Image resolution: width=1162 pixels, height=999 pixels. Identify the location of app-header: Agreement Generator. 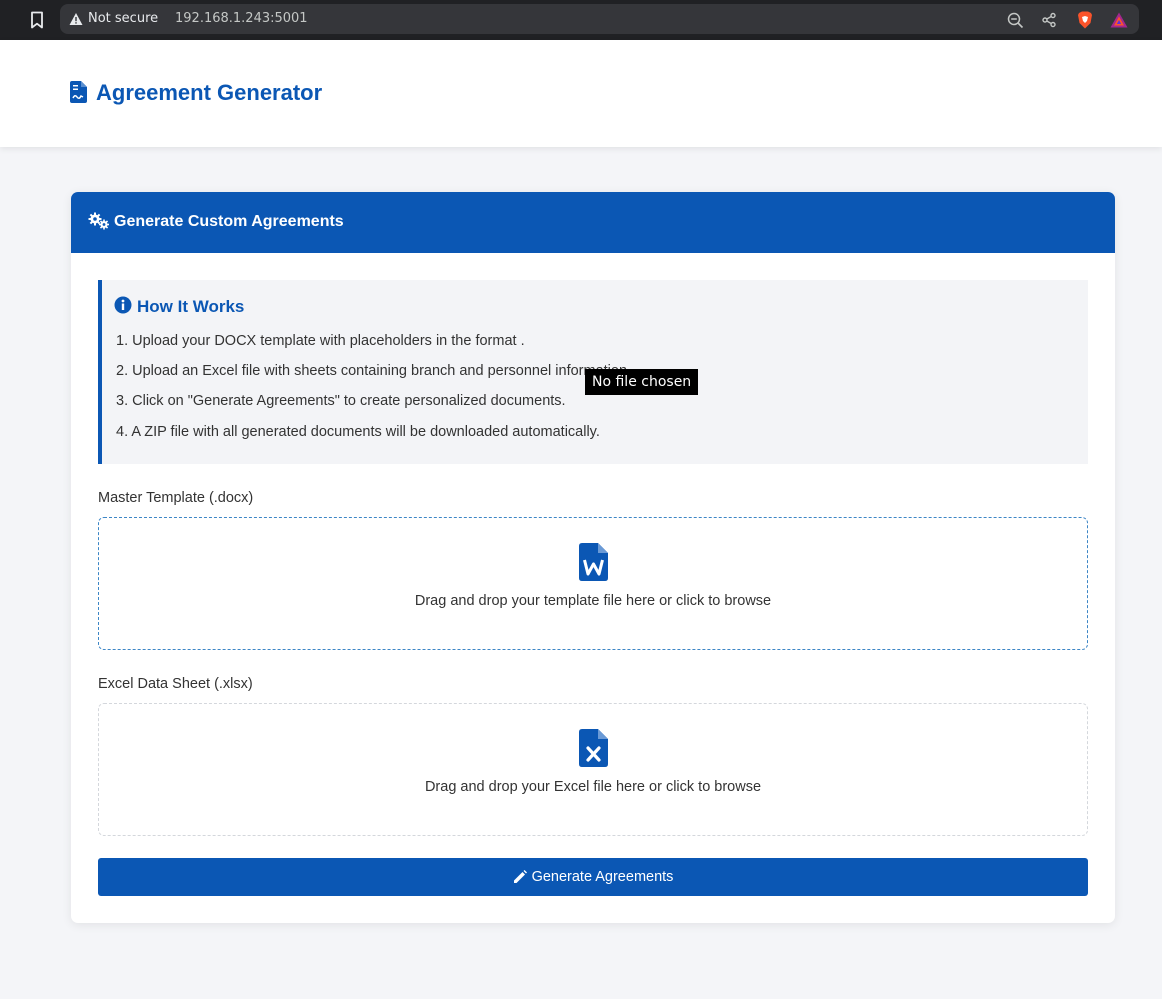
(581, 93).